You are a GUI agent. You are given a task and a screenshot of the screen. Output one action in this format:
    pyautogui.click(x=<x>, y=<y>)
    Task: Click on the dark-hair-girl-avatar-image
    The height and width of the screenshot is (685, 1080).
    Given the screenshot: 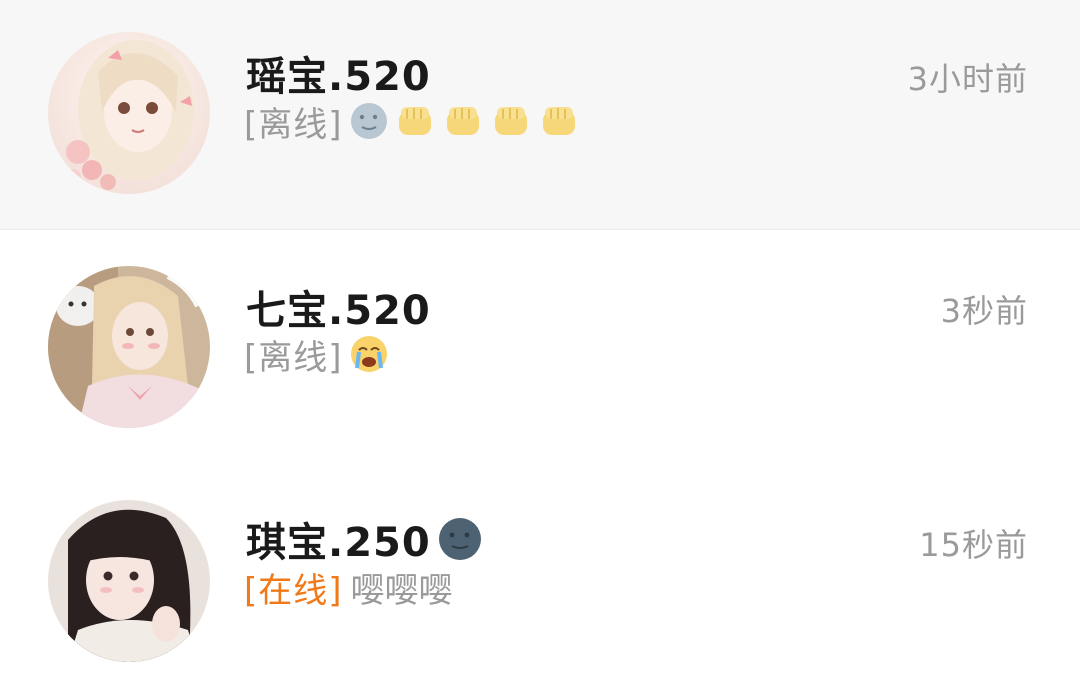 What is the action you would take?
    pyautogui.click(x=129, y=581)
    